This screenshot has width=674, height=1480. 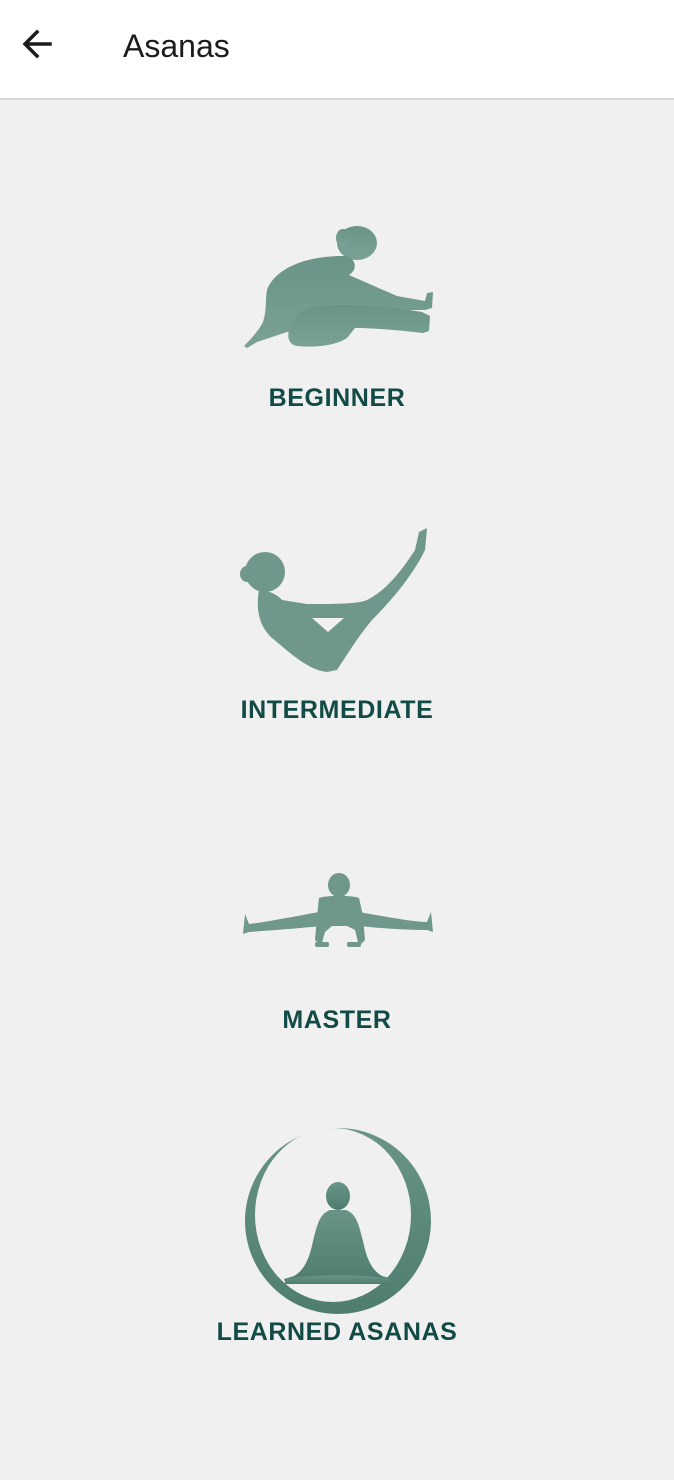 I want to click on back-button, so click(x=38, y=44).